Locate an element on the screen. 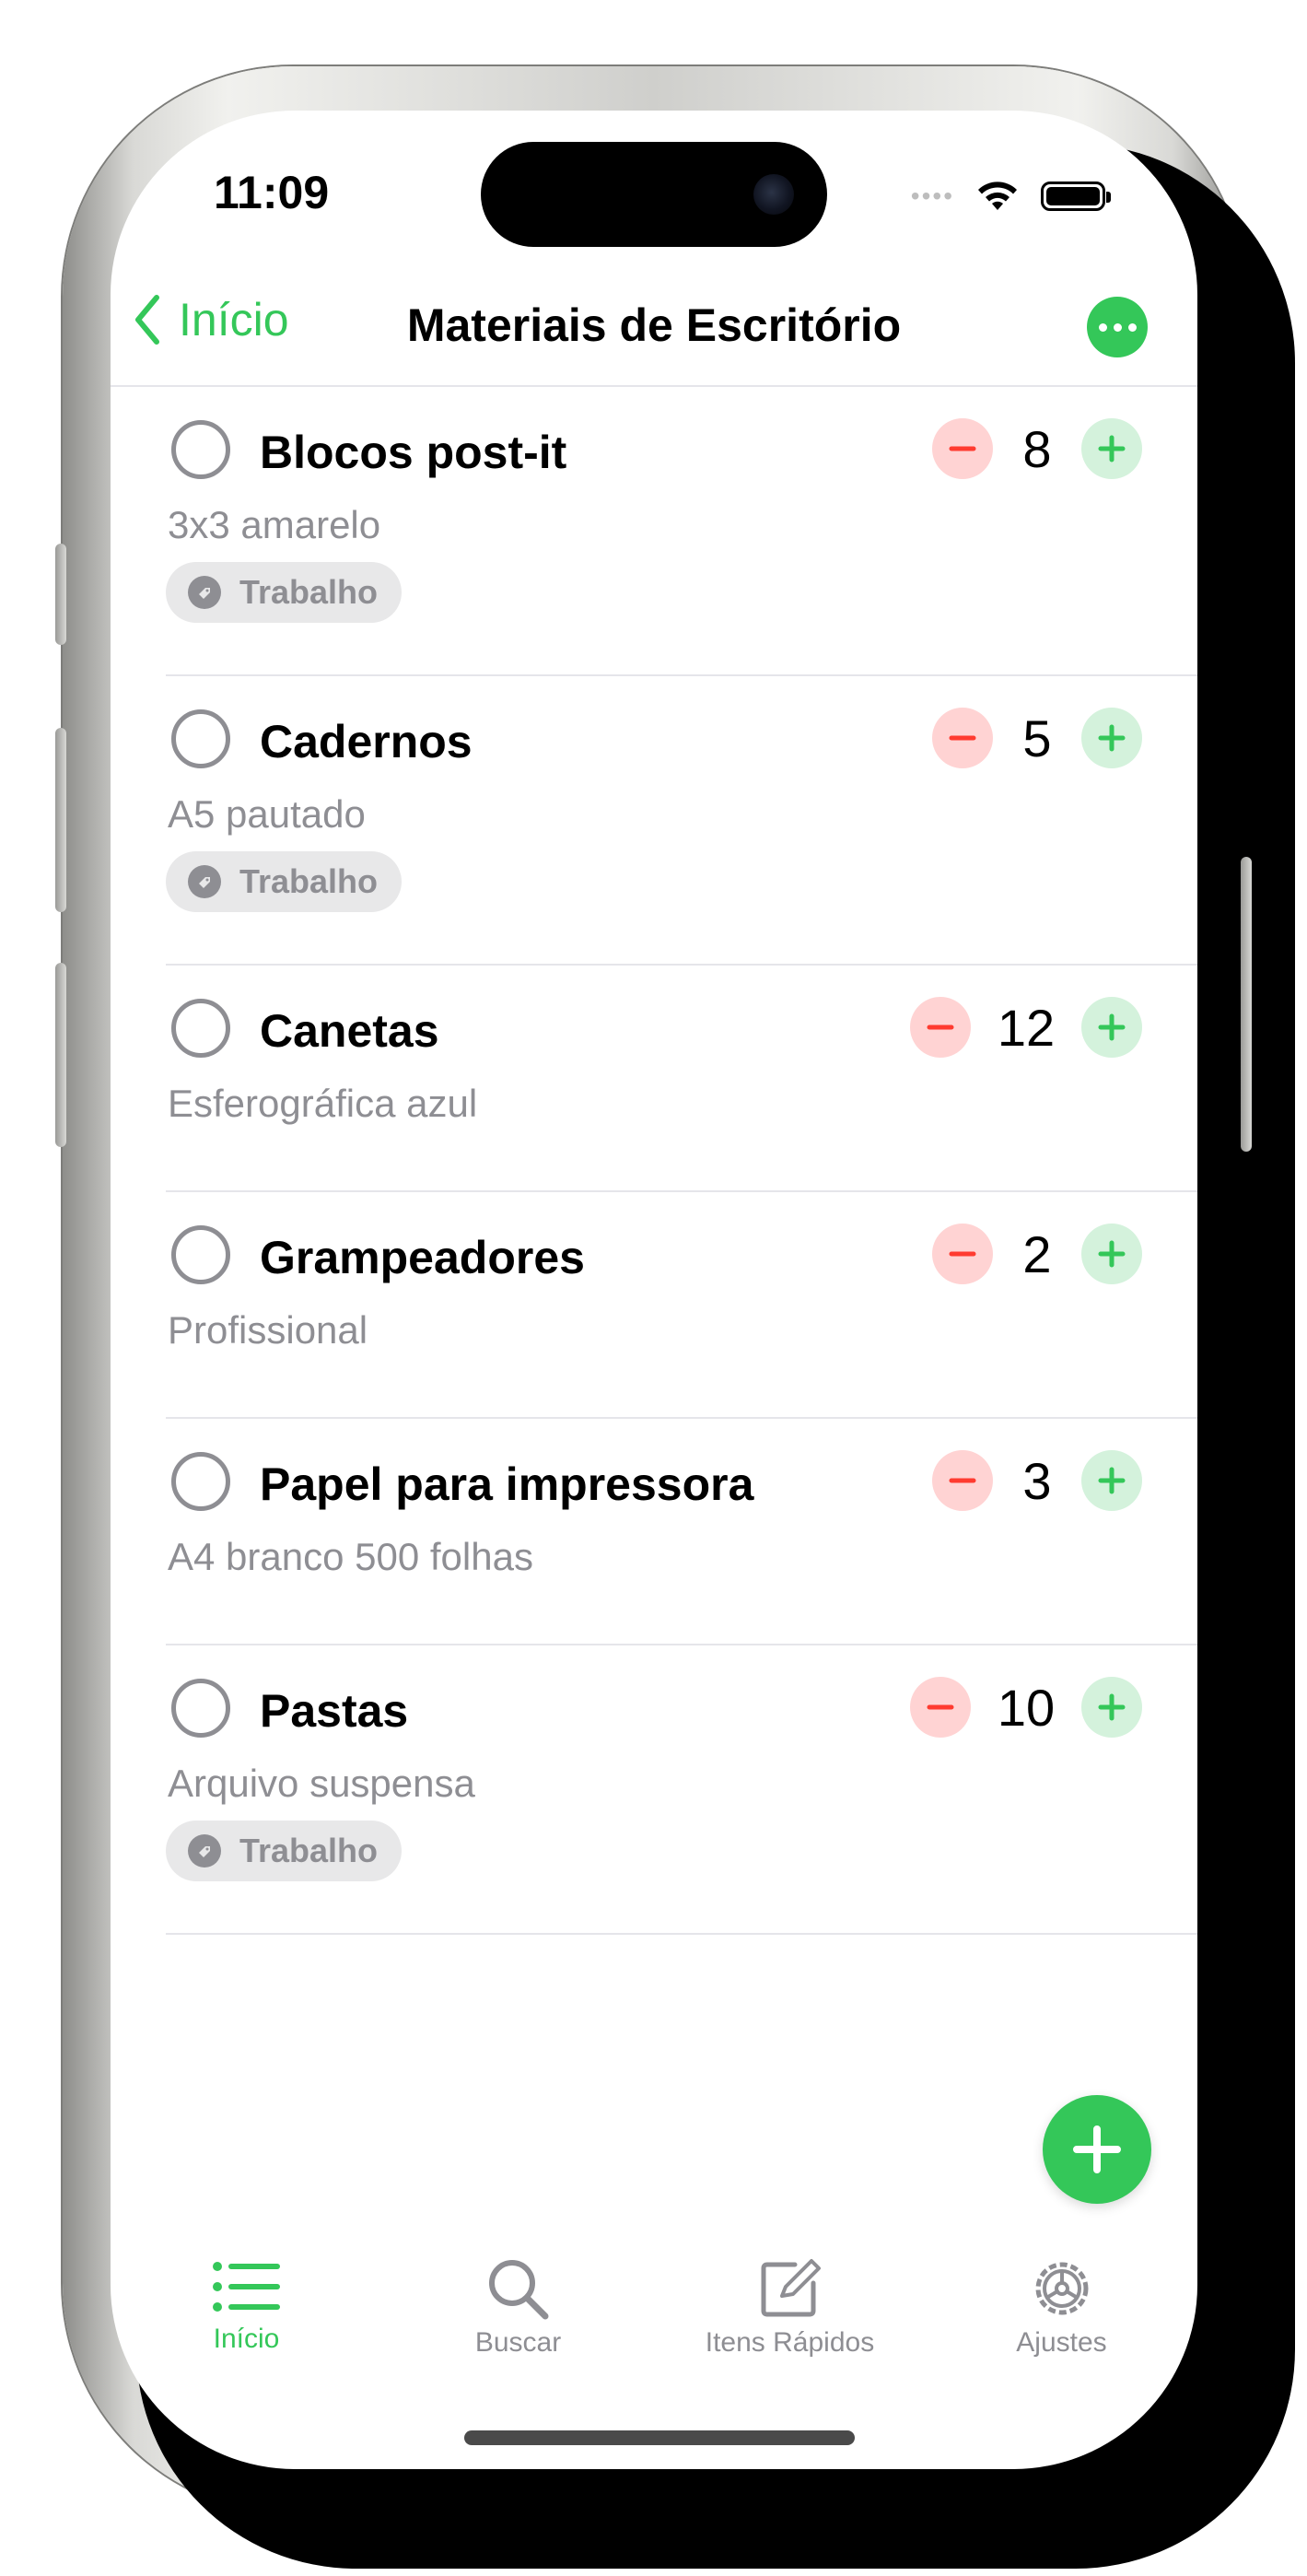  tab-itens-rapidos: Itens Rápidos is located at coordinates (790, 2321).